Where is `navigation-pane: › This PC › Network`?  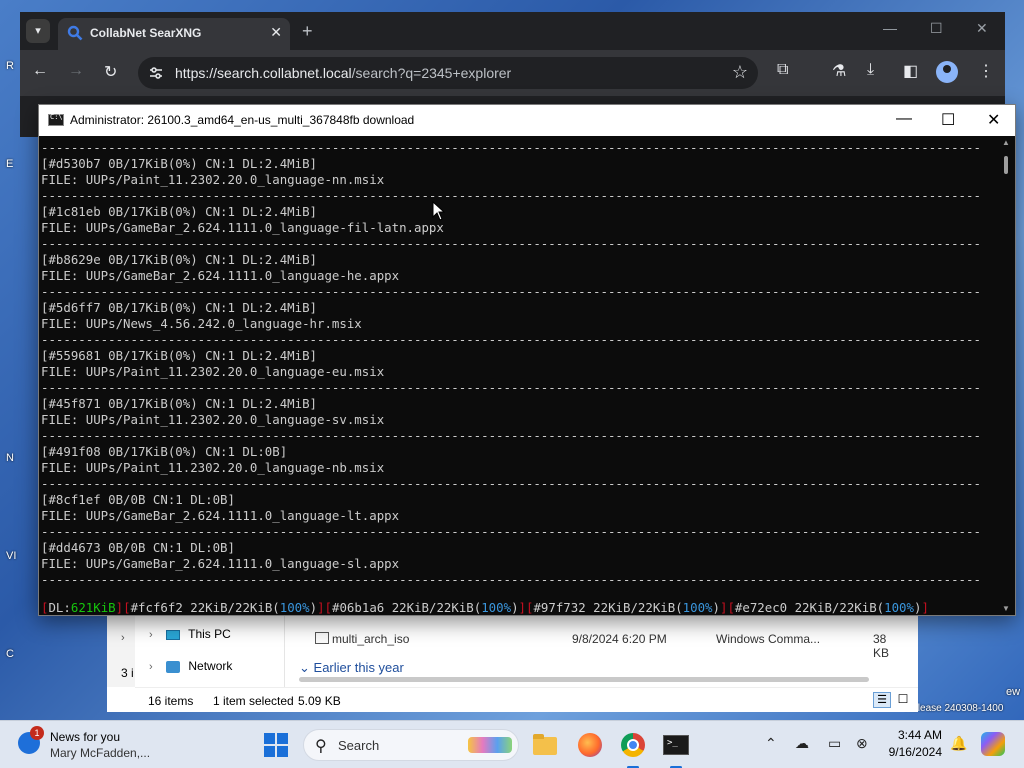
navigation-pane: › This PC › Network is located at coordinates (210, 648).